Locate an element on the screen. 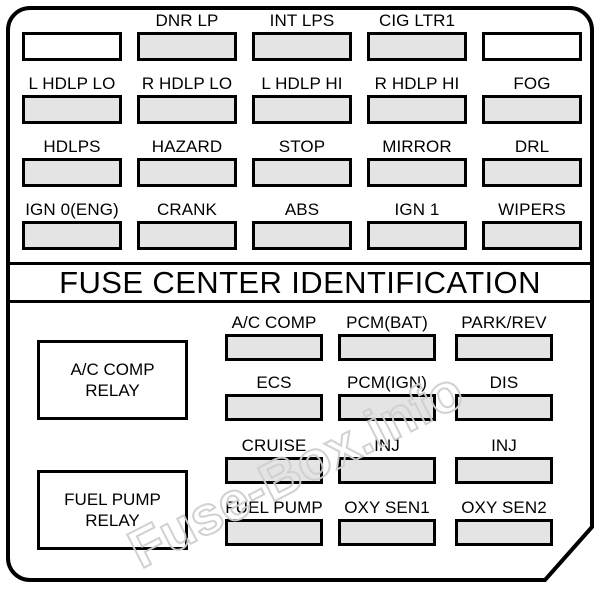 The image size is (600, 590). fuse-slot-label: CRUISE is located at coordinates (274, 445).